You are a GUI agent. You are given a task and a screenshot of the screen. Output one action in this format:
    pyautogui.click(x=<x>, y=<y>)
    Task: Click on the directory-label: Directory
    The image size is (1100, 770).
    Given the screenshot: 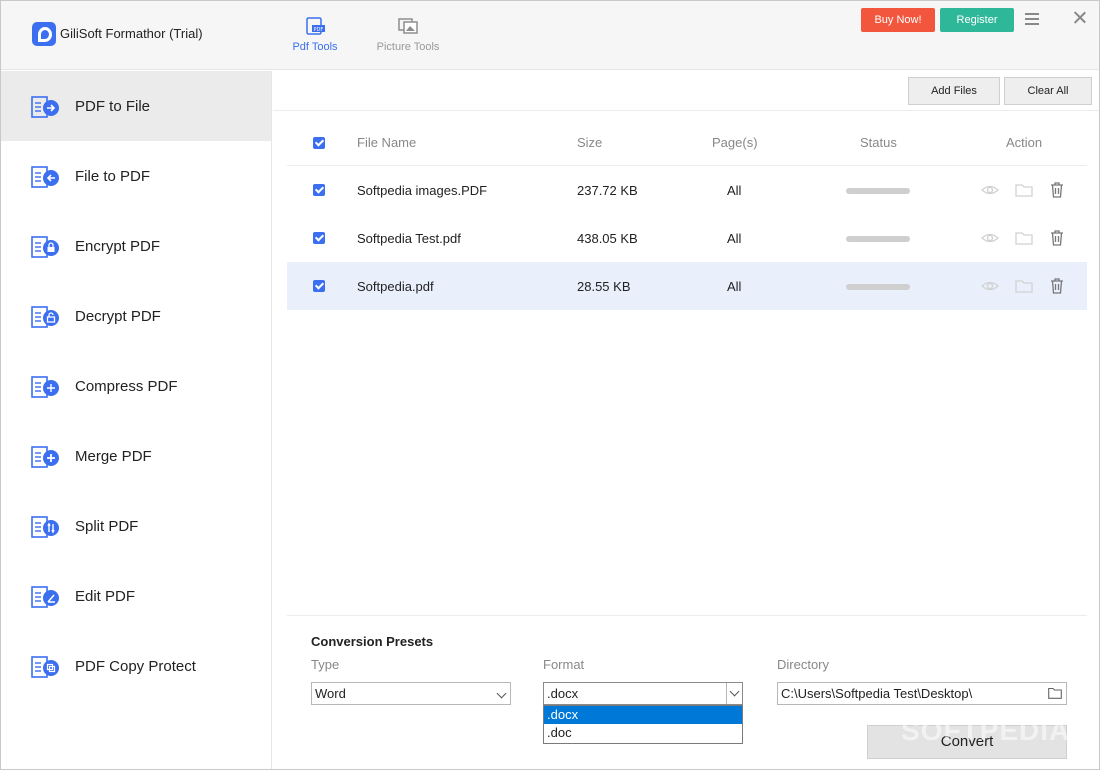 What is the action you would take?
    pyautogui.click(x=803, y=664)
    